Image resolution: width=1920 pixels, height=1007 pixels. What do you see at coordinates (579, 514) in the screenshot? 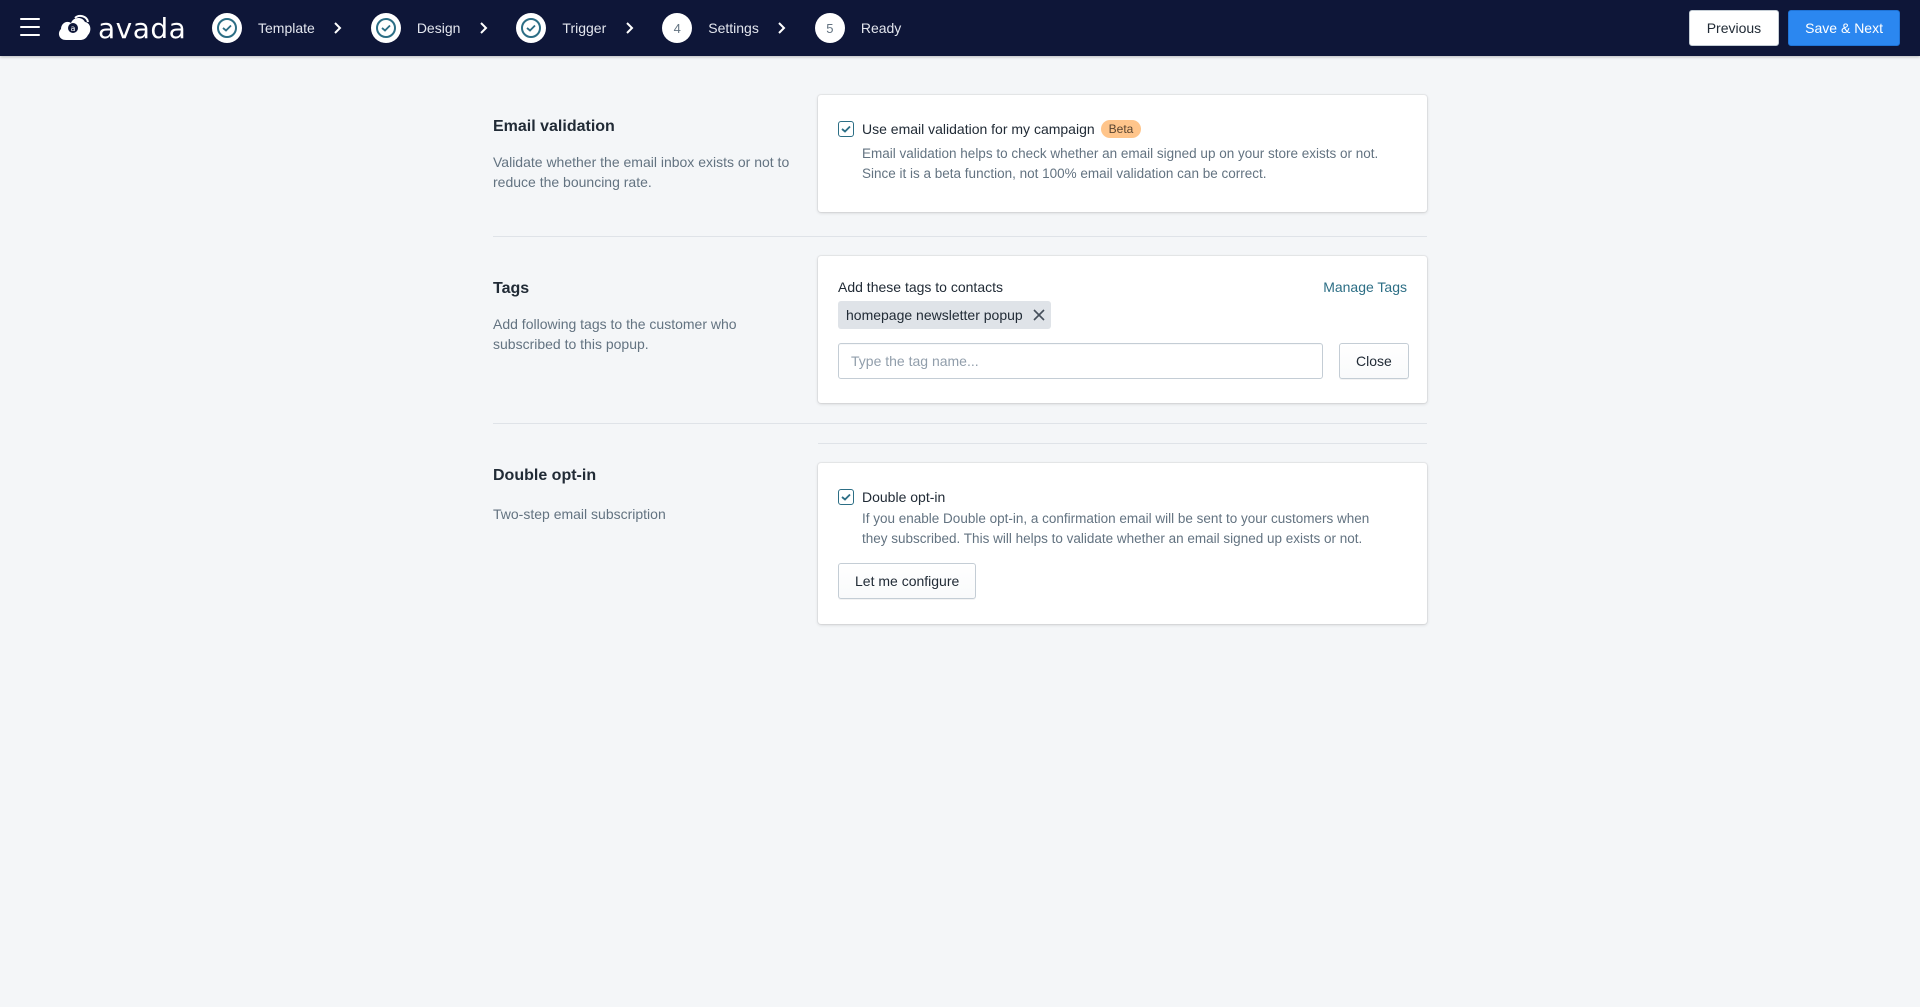
I see `section-description: Two-step email subscription` at bounding box center [579, 514].